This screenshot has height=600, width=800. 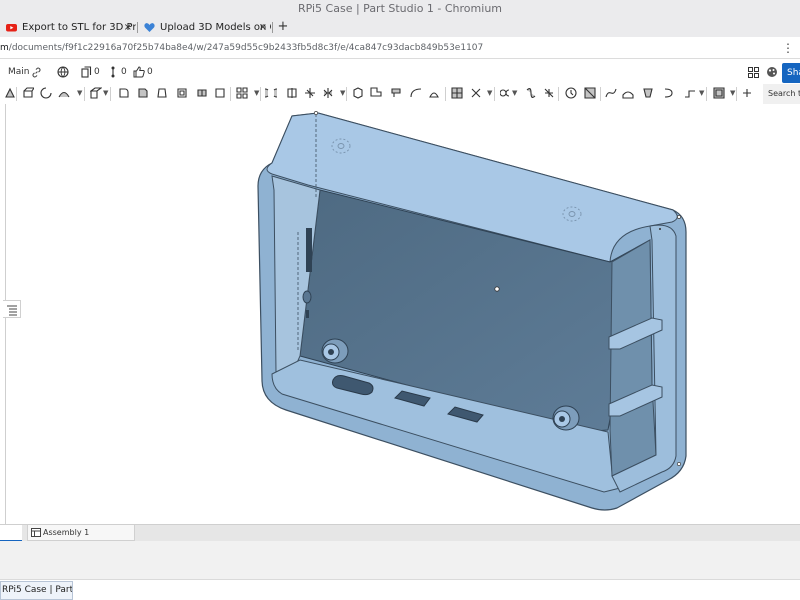 What do you see at coordinates (747, 93) in the screenshot?
I see `add-custom-tool-icon` at bounding box center [747, 93].